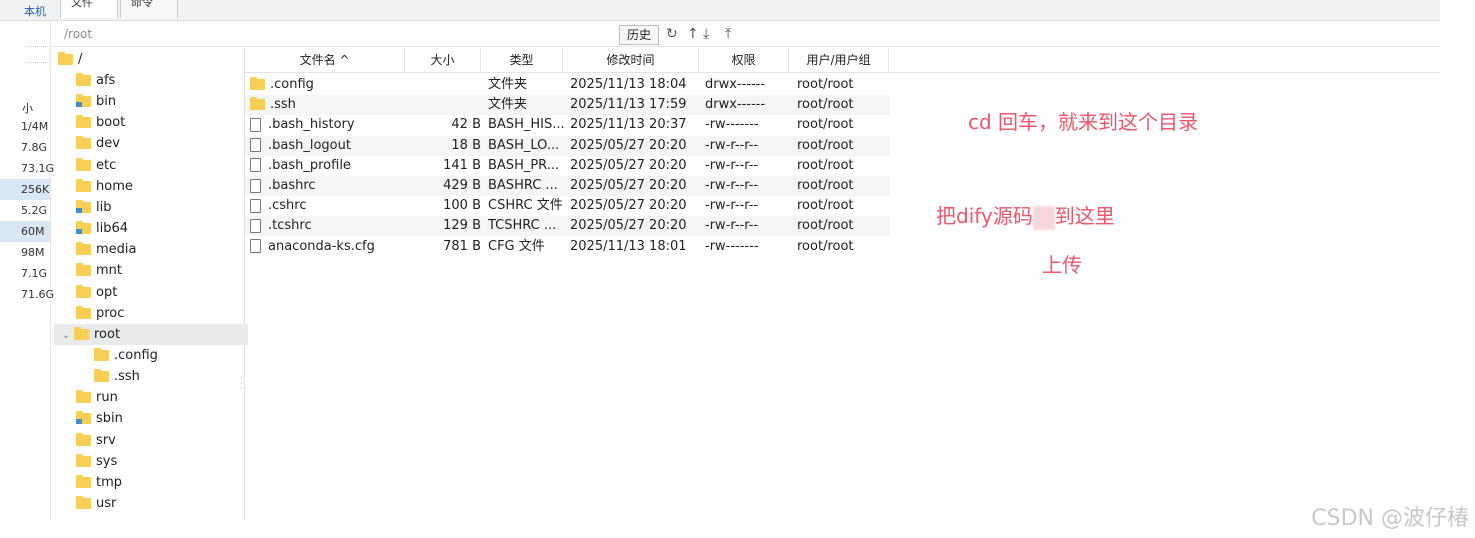 This screenshot has height=538, width=1475. What do you see at coordinates (508, 105) in the screenshot?
I see `file-type-cell: 文件夹` at bounding box center [508, 105].